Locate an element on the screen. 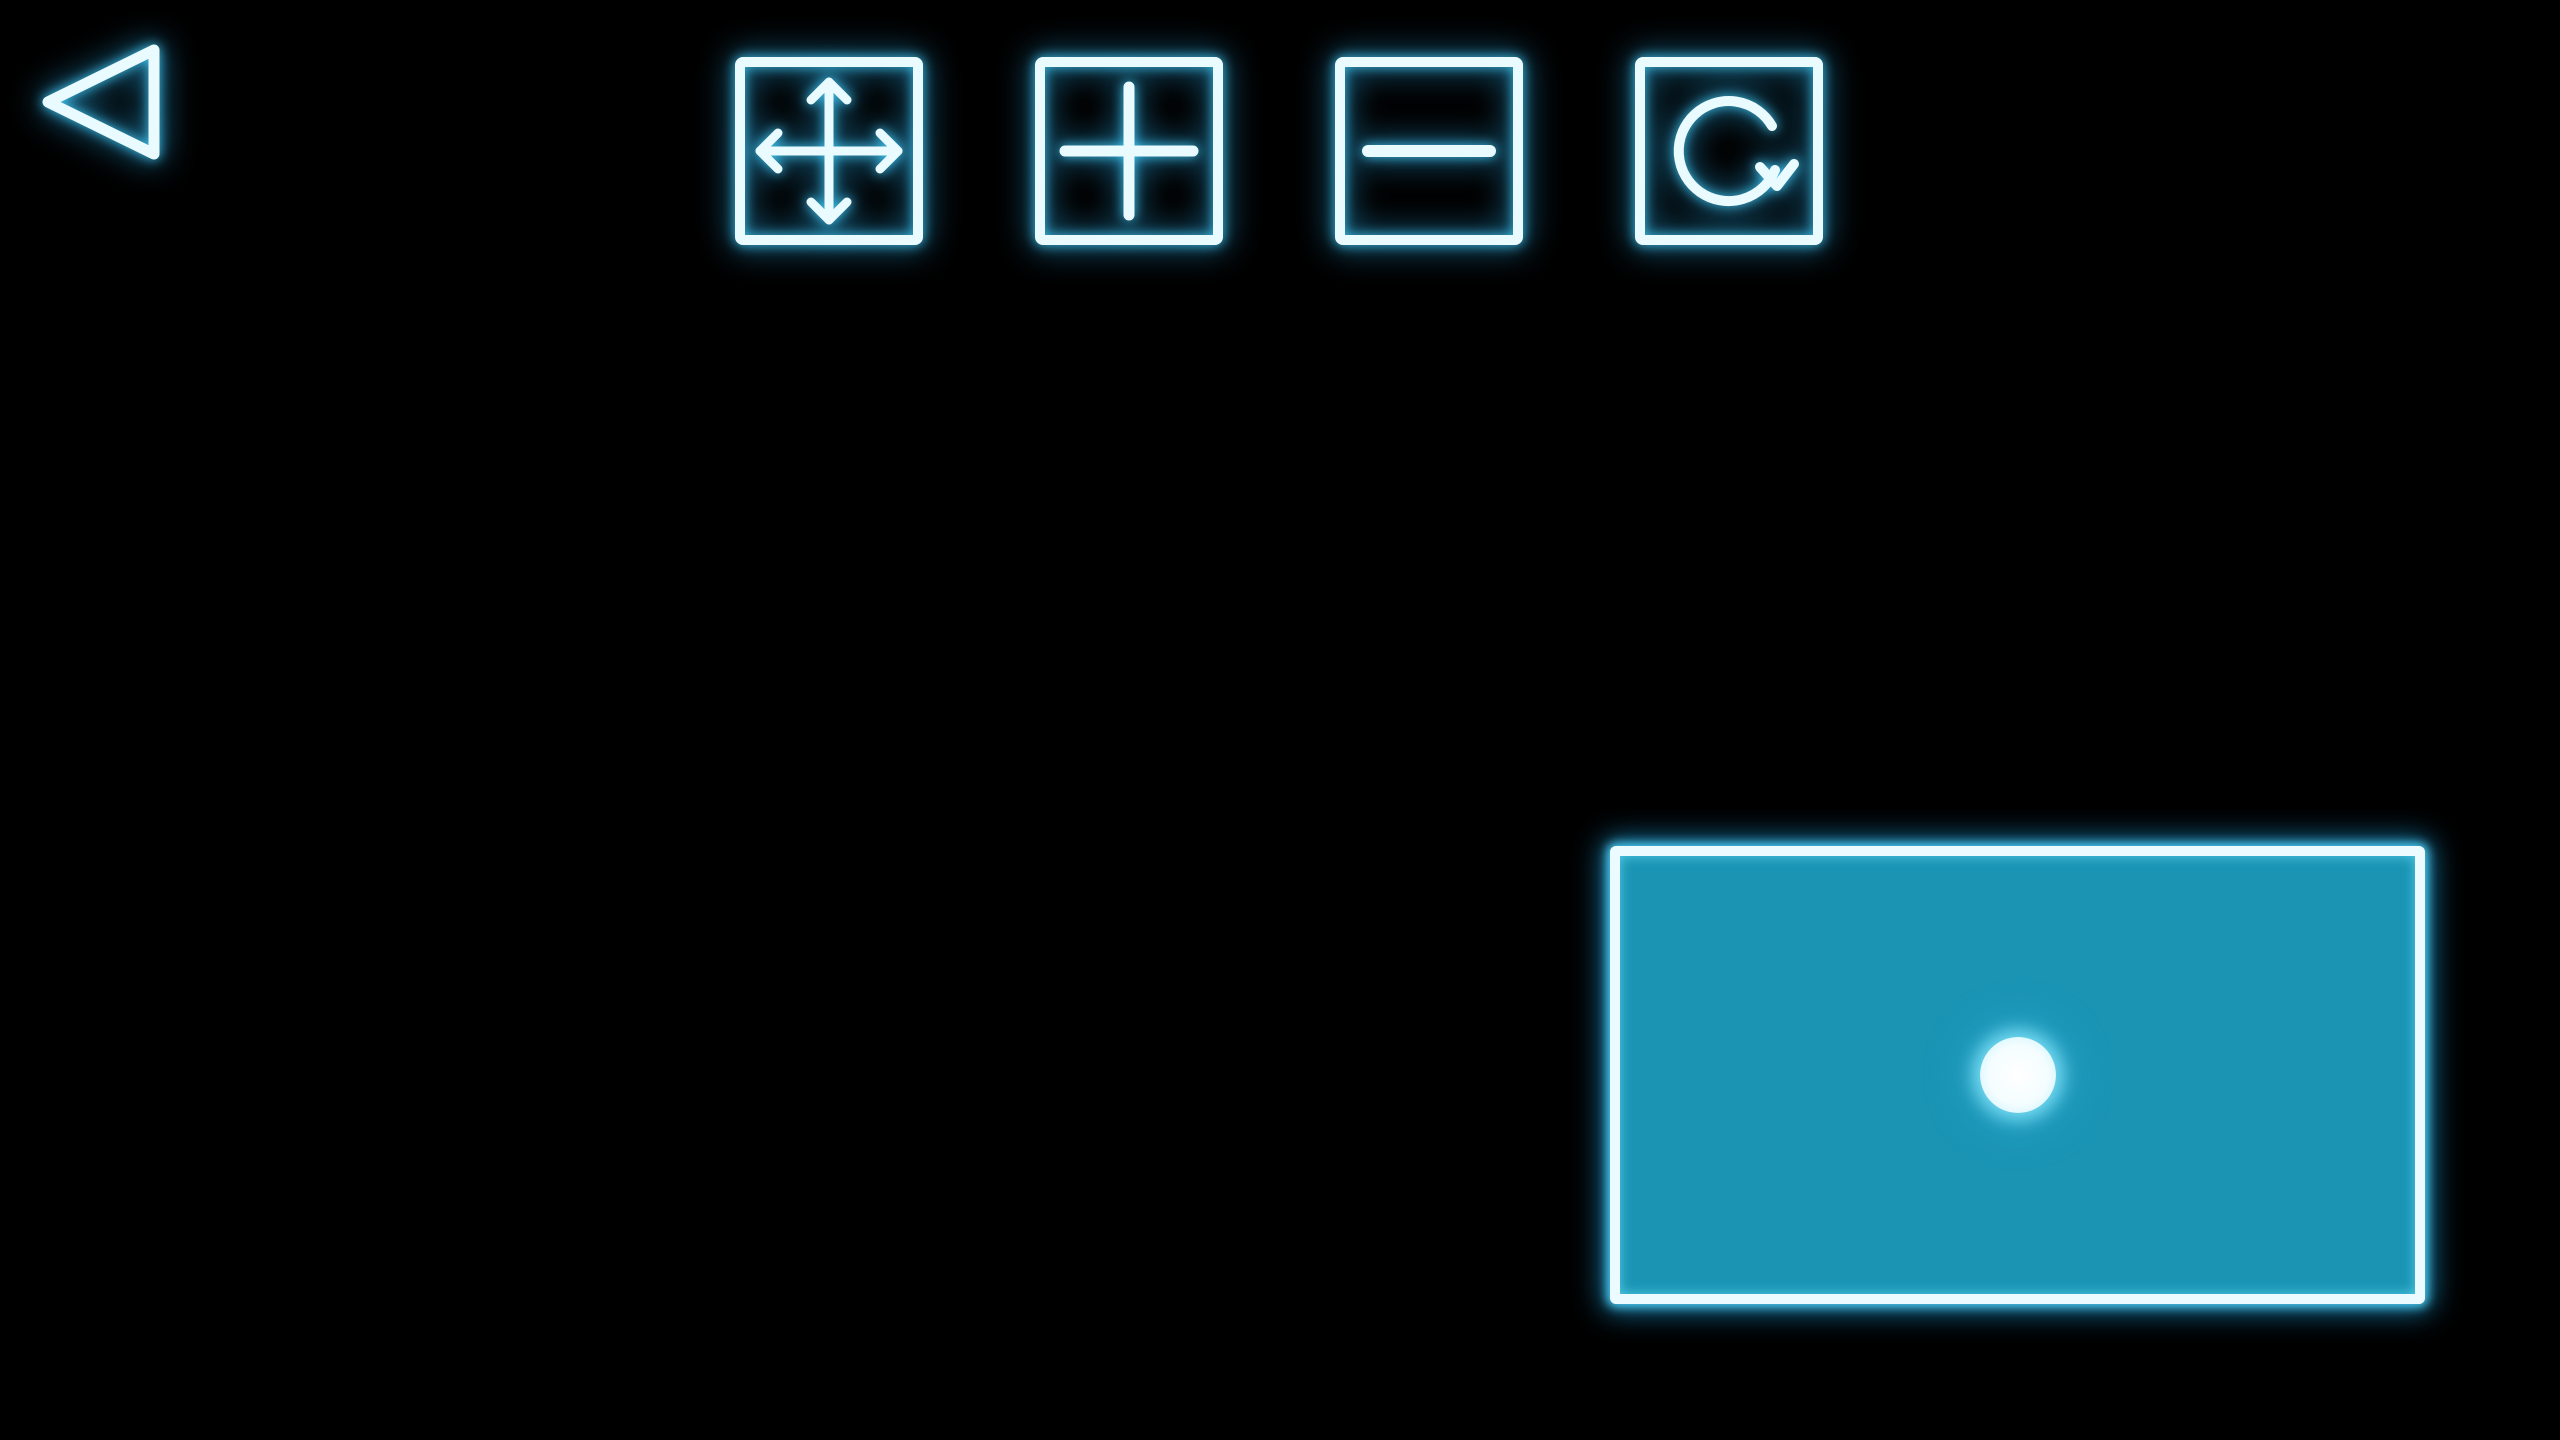  move-arrows-icon is located at coordinates (829, 151).